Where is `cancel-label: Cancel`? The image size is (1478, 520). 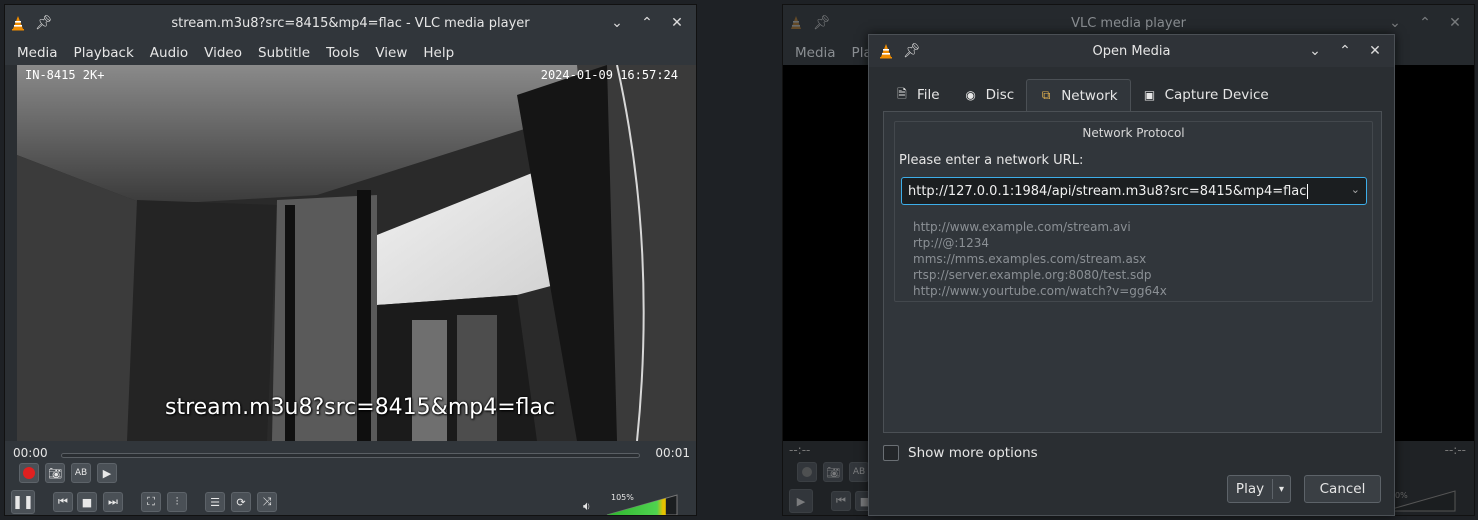
cancel-label: Cancel is located at coordinates (1342, 489).